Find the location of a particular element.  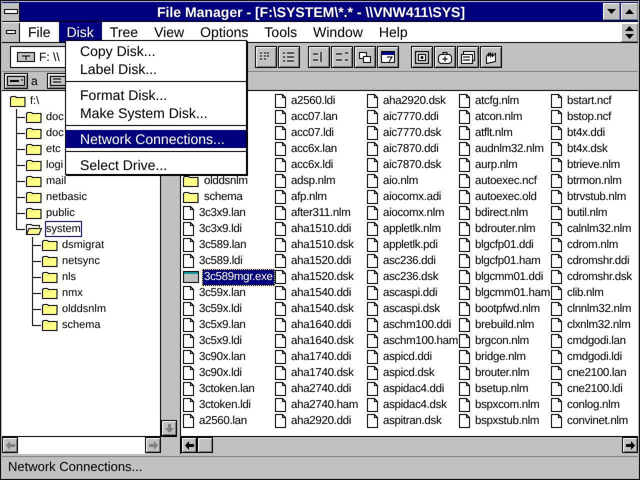

file-name: afp.nlm is located at coordinates (309, 197).